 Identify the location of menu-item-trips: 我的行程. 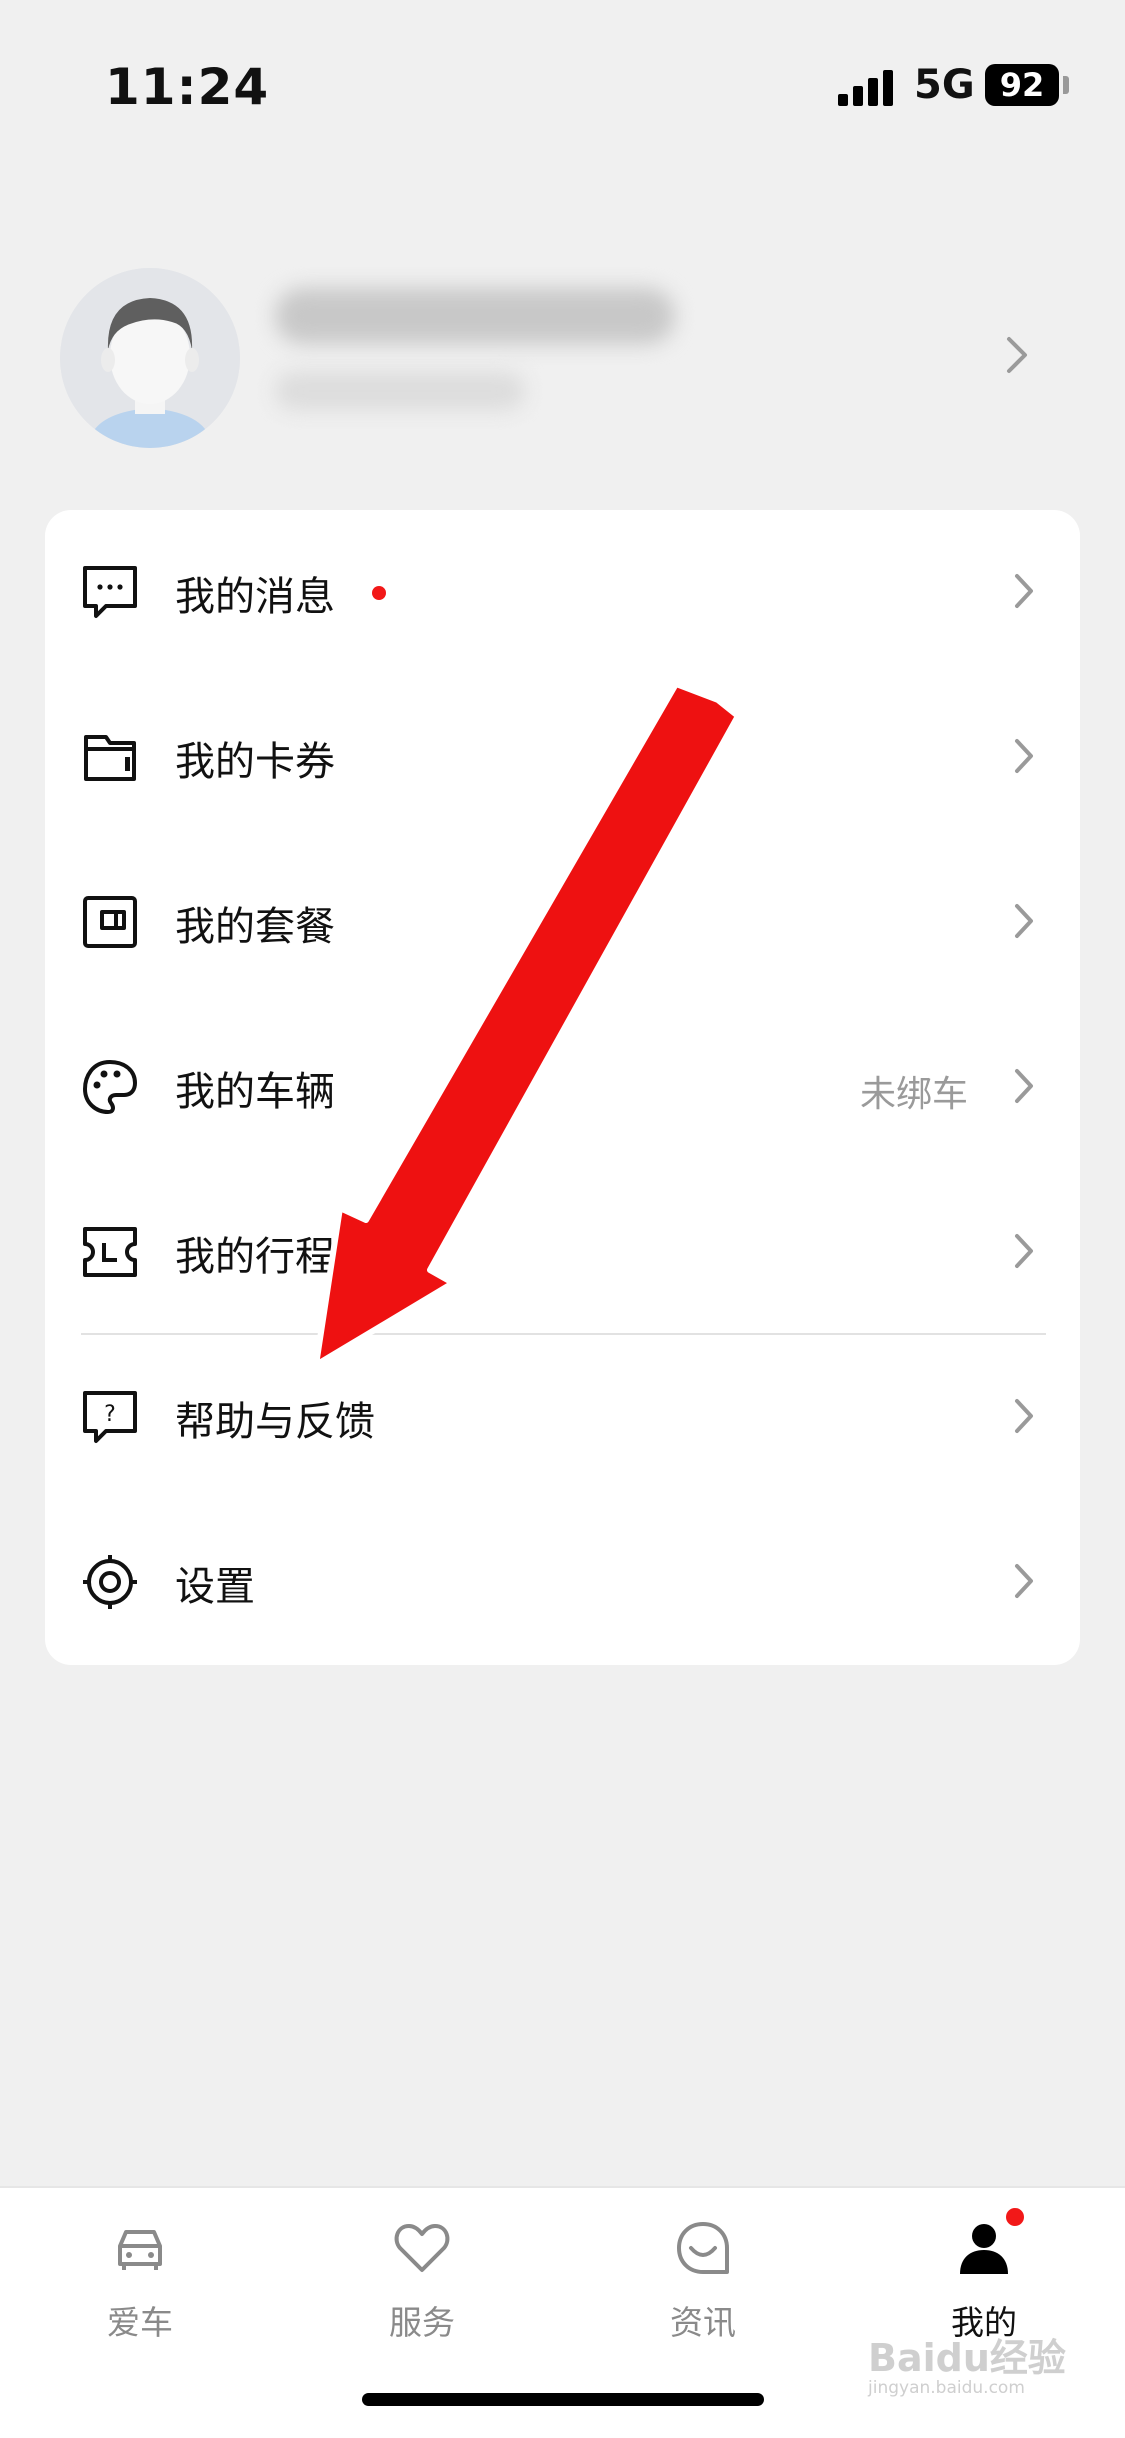
(562, 1252).